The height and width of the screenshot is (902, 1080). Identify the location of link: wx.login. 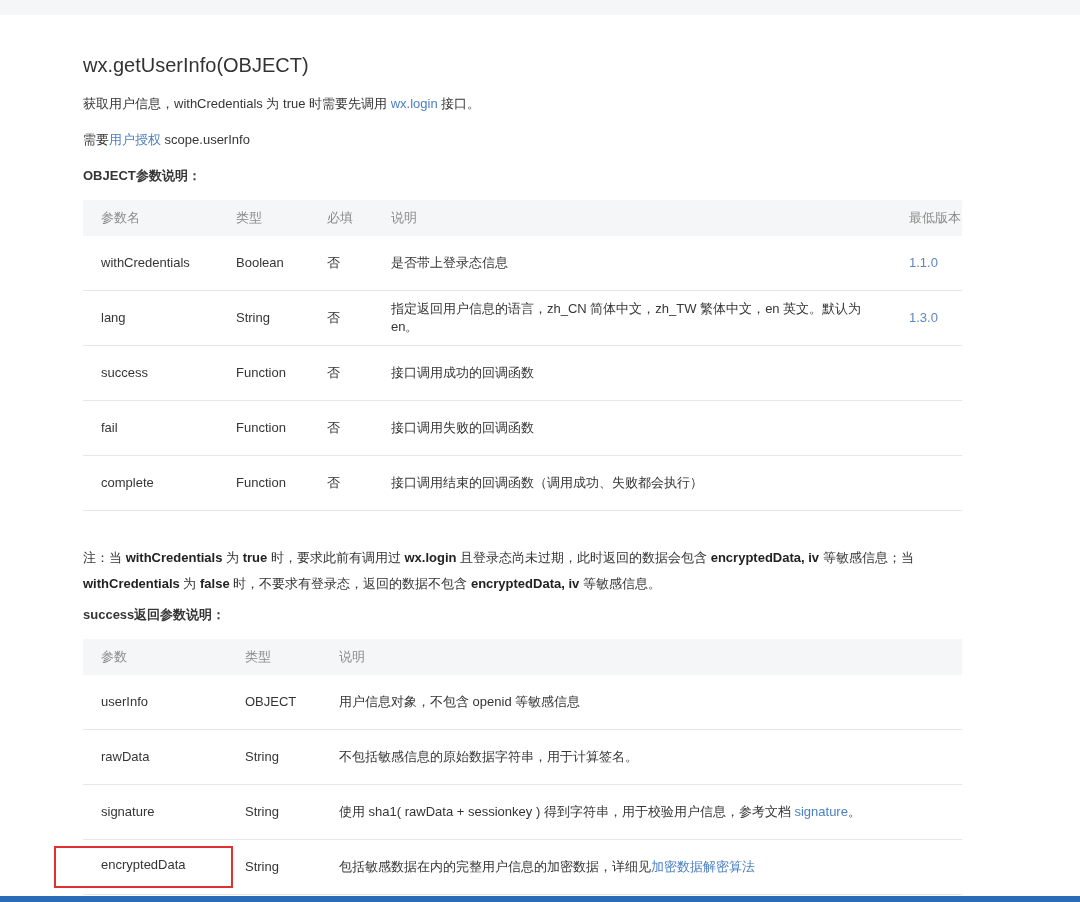
(414, 103).